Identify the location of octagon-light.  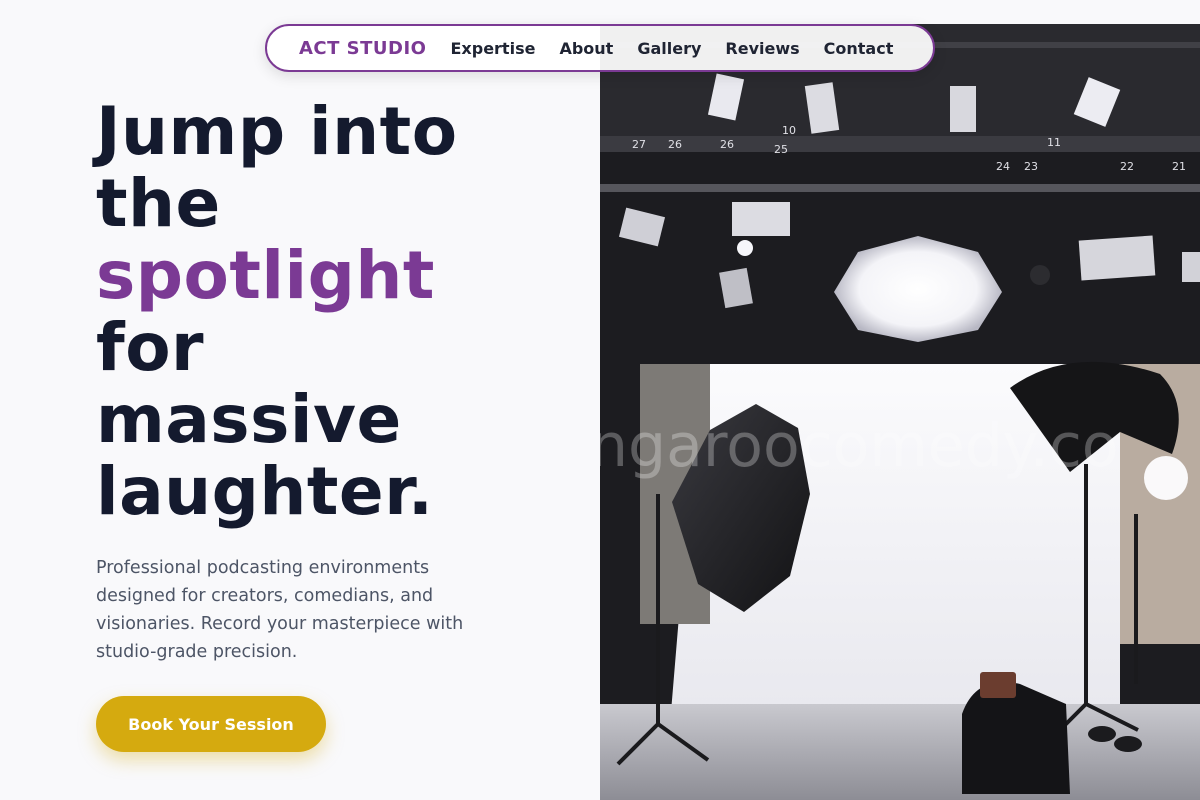
(918, 289).